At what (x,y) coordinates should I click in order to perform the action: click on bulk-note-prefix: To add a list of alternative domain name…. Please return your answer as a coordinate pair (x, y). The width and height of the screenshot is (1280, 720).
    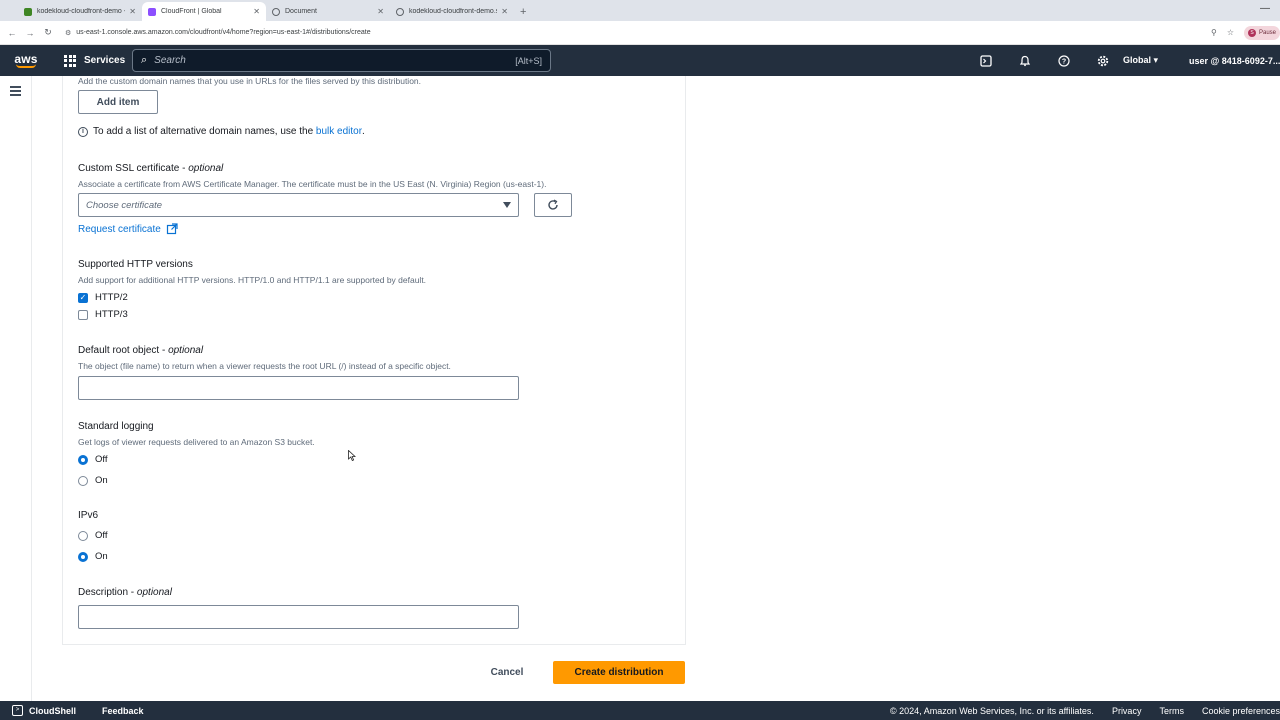
    Looking at the image, I should click on (204, 131).